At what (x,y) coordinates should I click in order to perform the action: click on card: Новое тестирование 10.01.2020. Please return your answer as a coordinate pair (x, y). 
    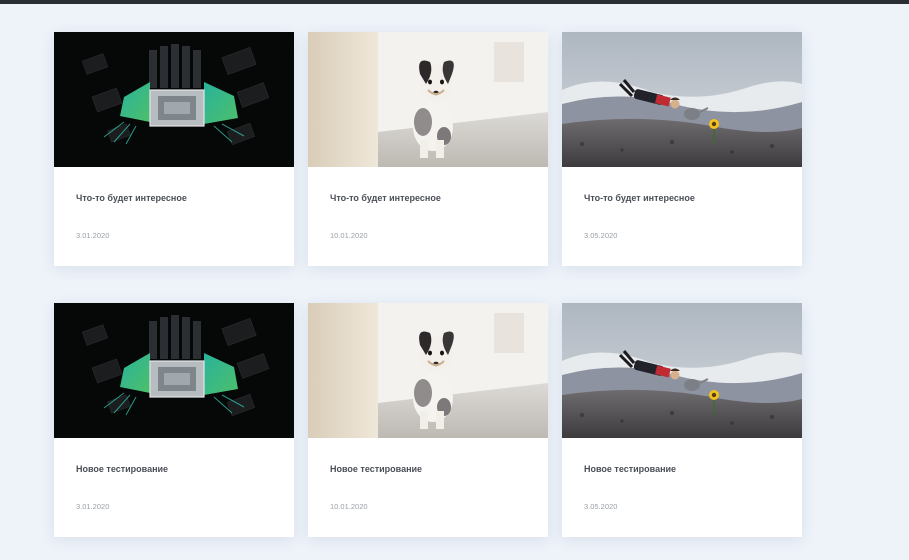
    Looking at the image, I should click on (428, 420).